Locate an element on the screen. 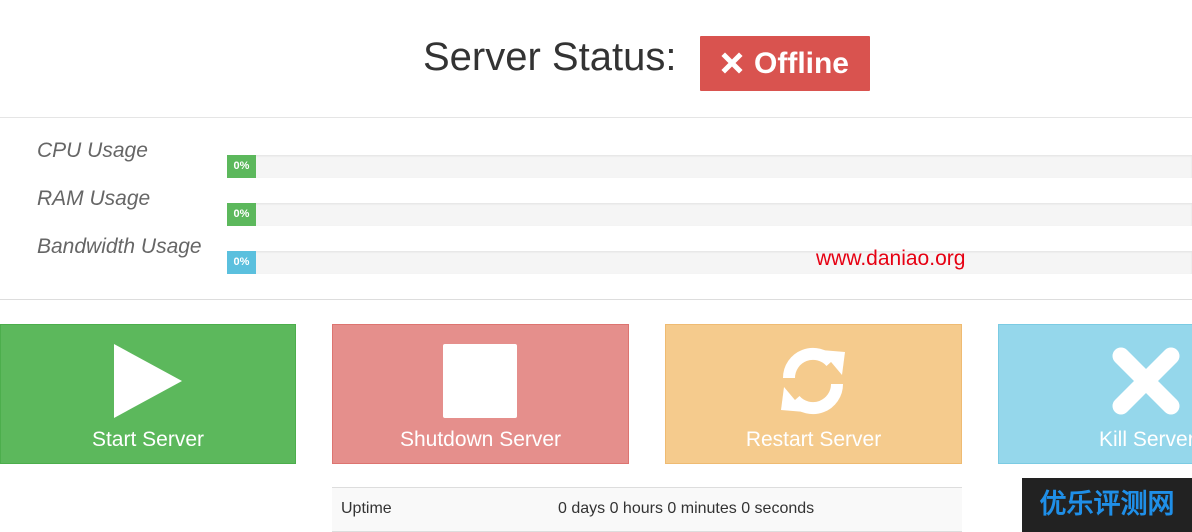 Image resolution: width=1192 pixels, height=532 pixels. bandwidth-usage-progress-fill: 0% is located at coordinates (241, 262).